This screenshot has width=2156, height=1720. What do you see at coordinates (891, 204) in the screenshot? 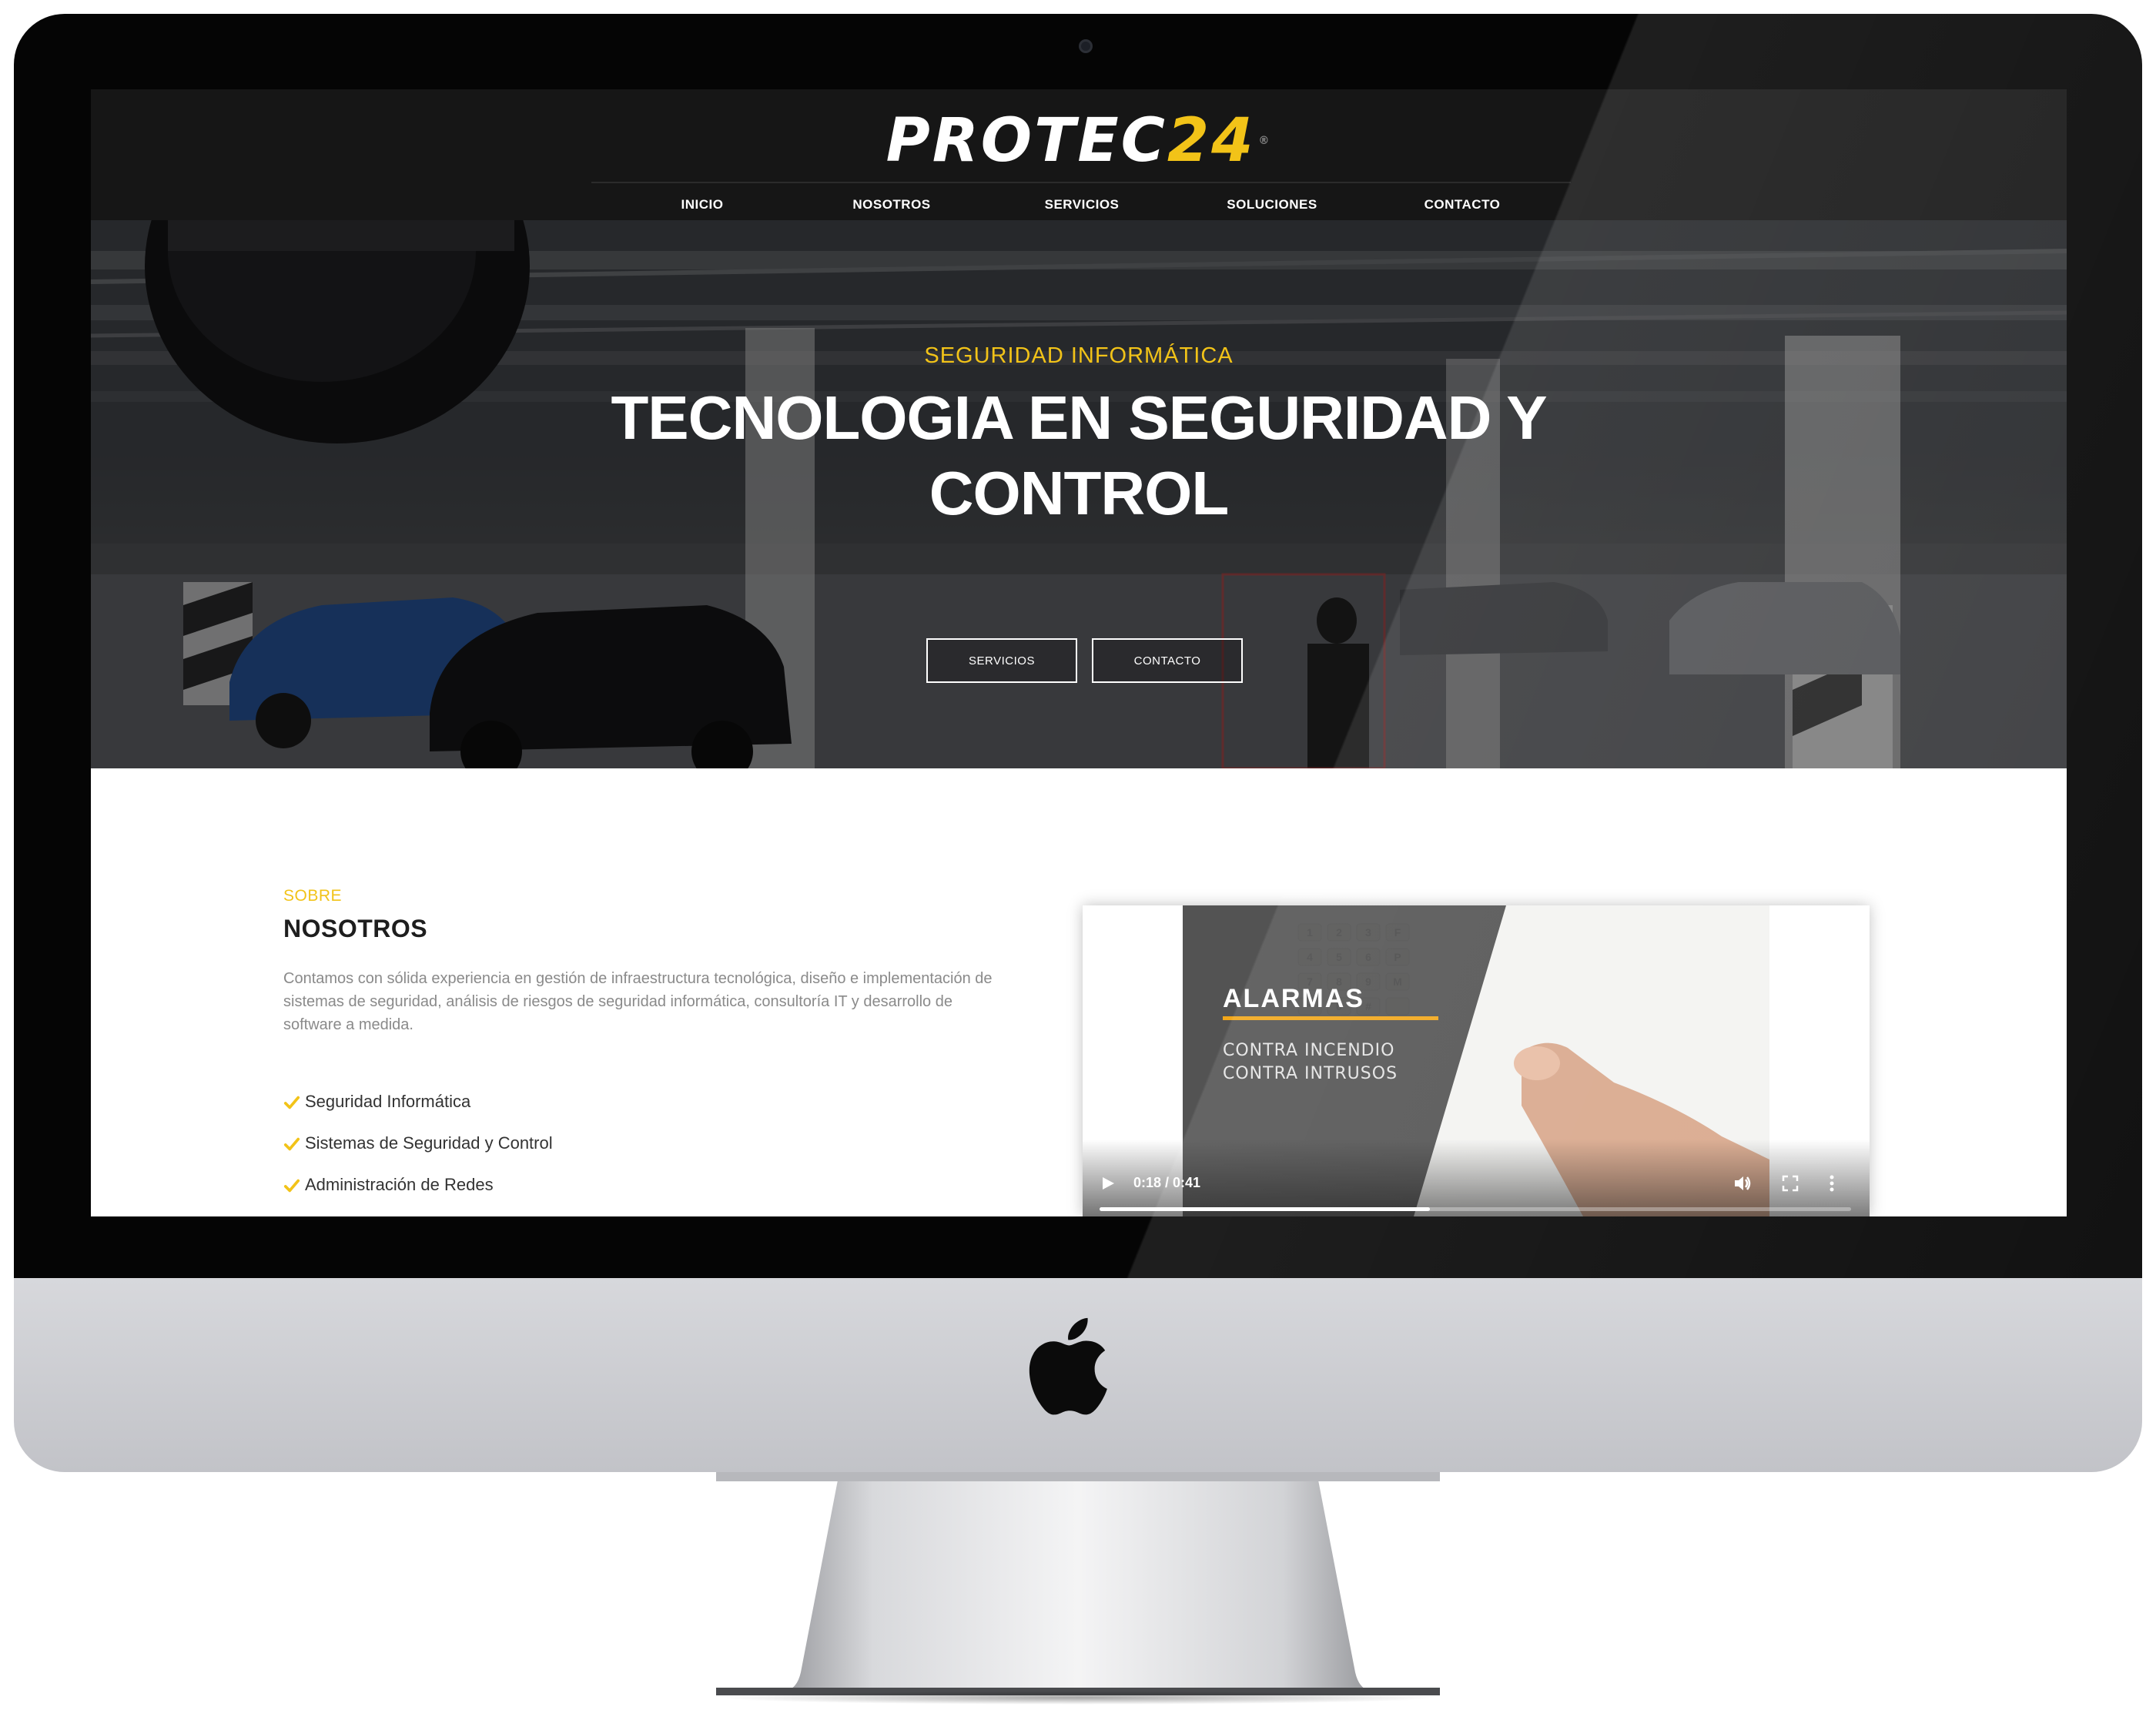
I see `nav-item-nosotros: NOSOTROS` at bounding box center [891, 204].